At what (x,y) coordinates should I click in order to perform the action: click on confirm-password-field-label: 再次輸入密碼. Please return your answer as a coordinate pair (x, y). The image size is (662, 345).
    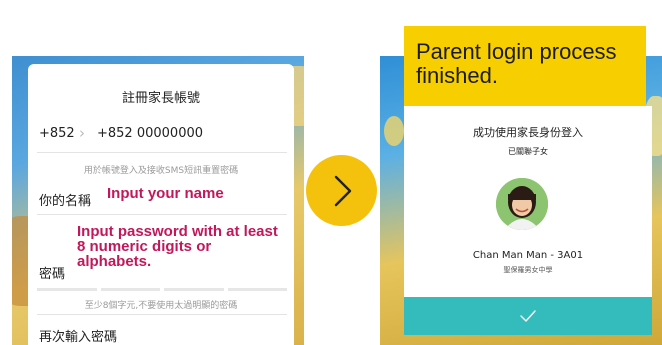
    Looking at the image, I should click on (78, 335).